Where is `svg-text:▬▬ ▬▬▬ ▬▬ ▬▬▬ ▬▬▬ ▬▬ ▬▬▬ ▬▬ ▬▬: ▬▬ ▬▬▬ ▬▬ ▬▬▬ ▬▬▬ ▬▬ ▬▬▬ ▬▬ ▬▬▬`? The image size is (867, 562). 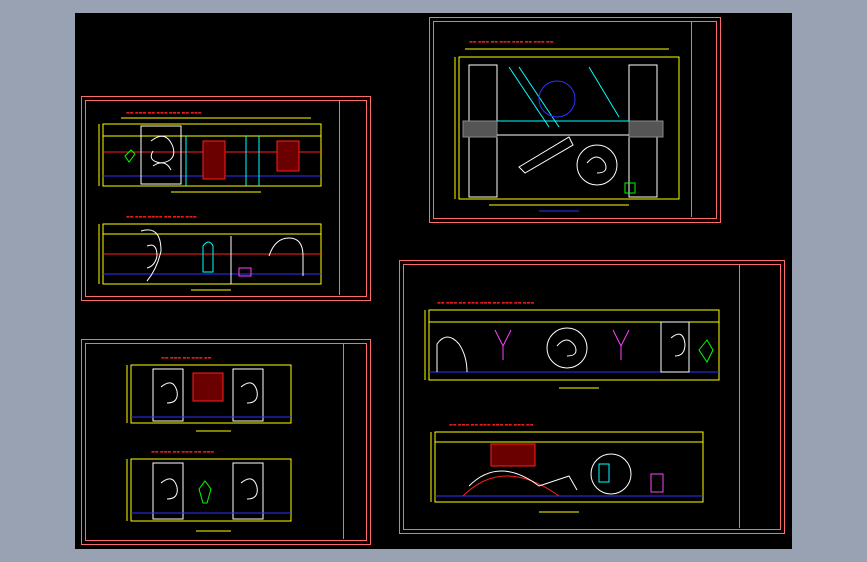
svg-text:▬▬ ▬▬▬ ▬▬ ▬▬▬ ▬▬▬ ▬▬ ▬▬▬ ▬▬ ▬▬: ▬▬ ▬▬▬ ▬▬ ▬▬▬ ▬▬▬ ▬▬ ▬▬▬ ▬▬ ▬▬▬ is located at coordinates (485, 302).